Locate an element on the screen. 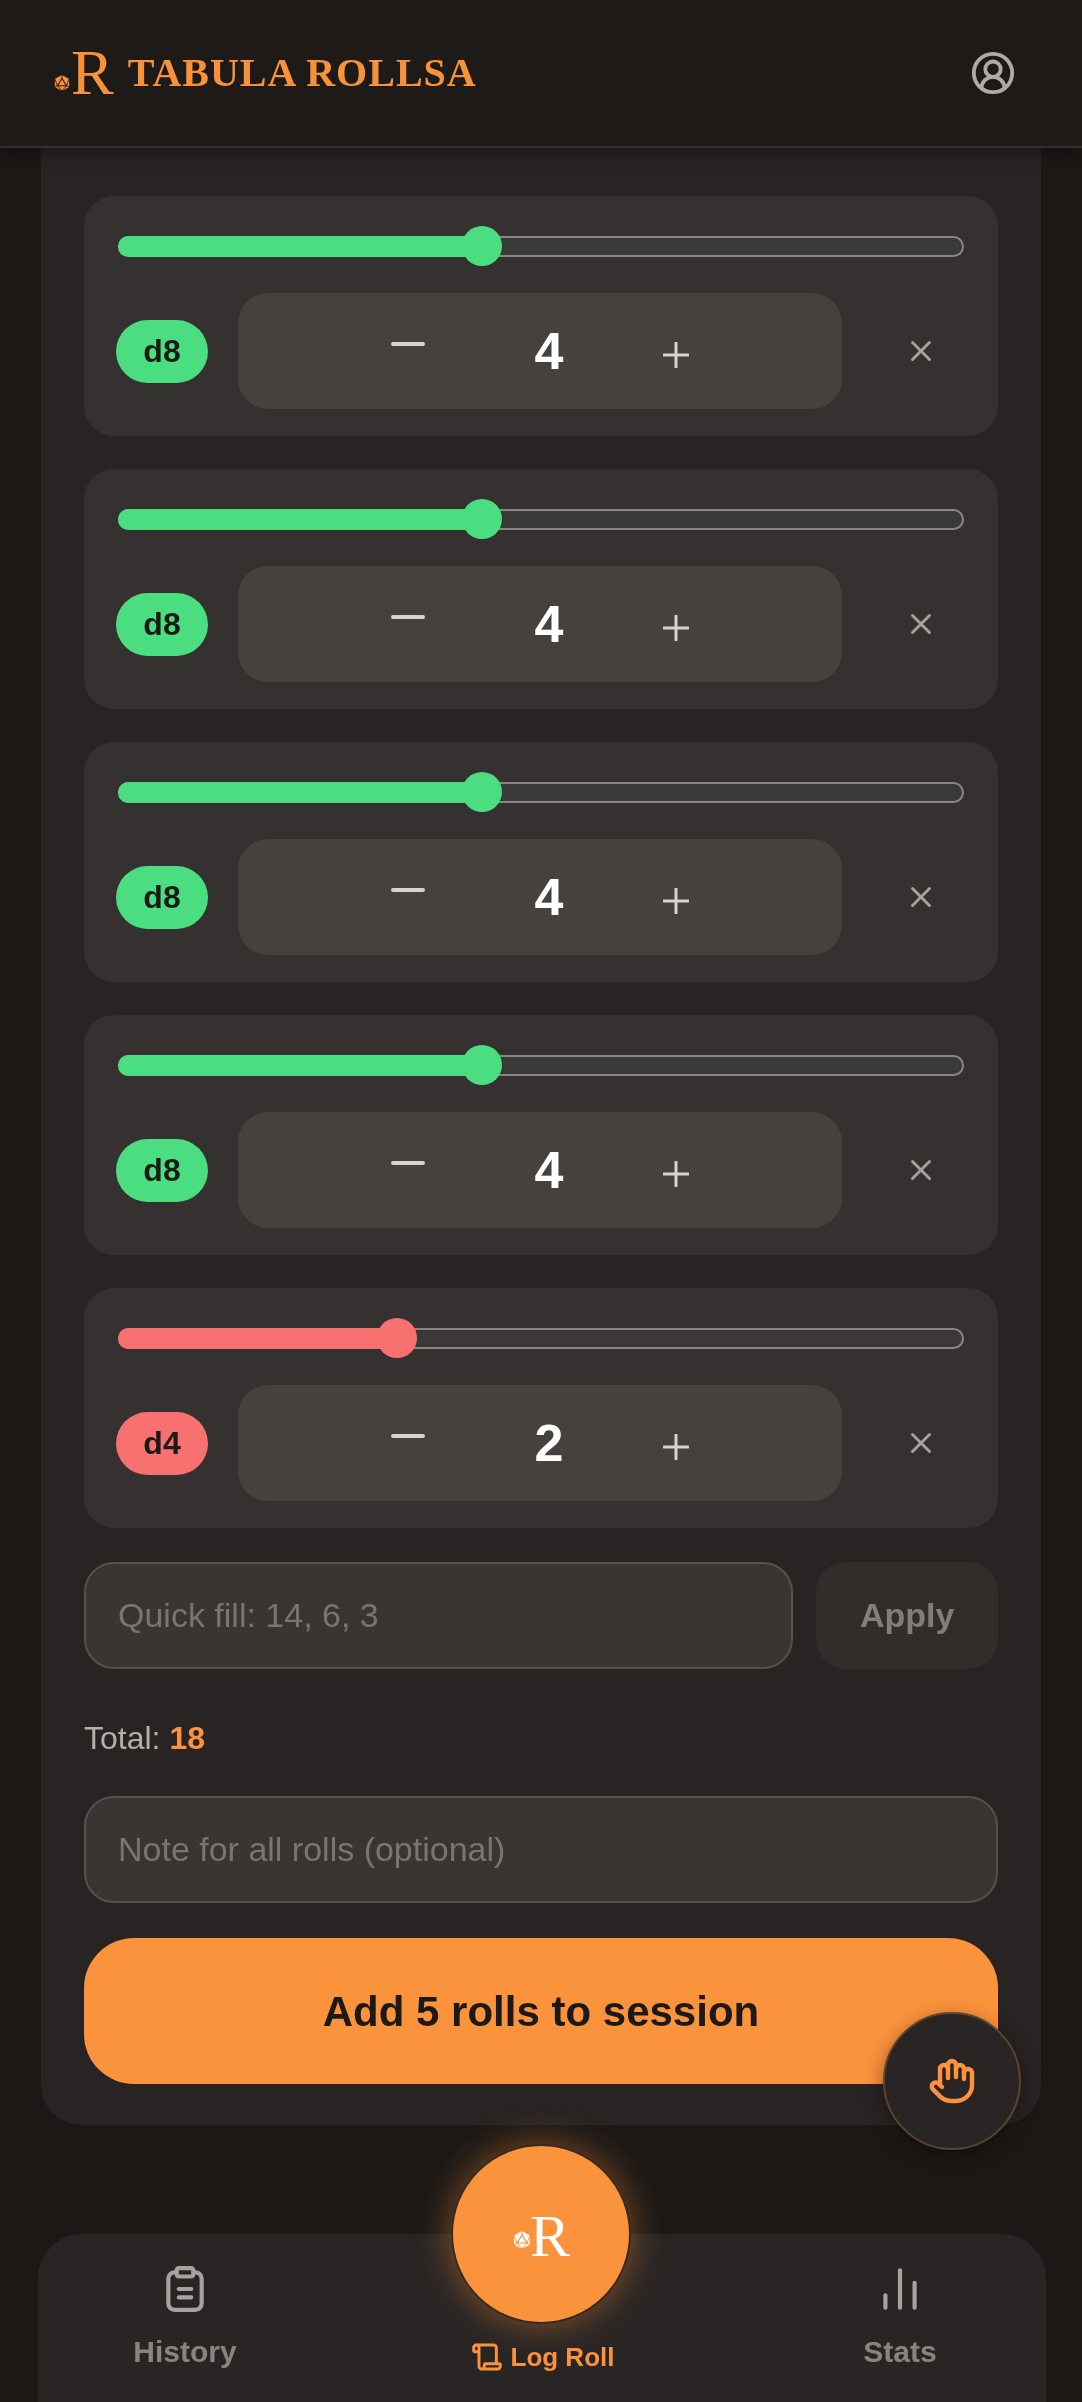  nav-tab: Stats is located at coordinates (900, 2317).